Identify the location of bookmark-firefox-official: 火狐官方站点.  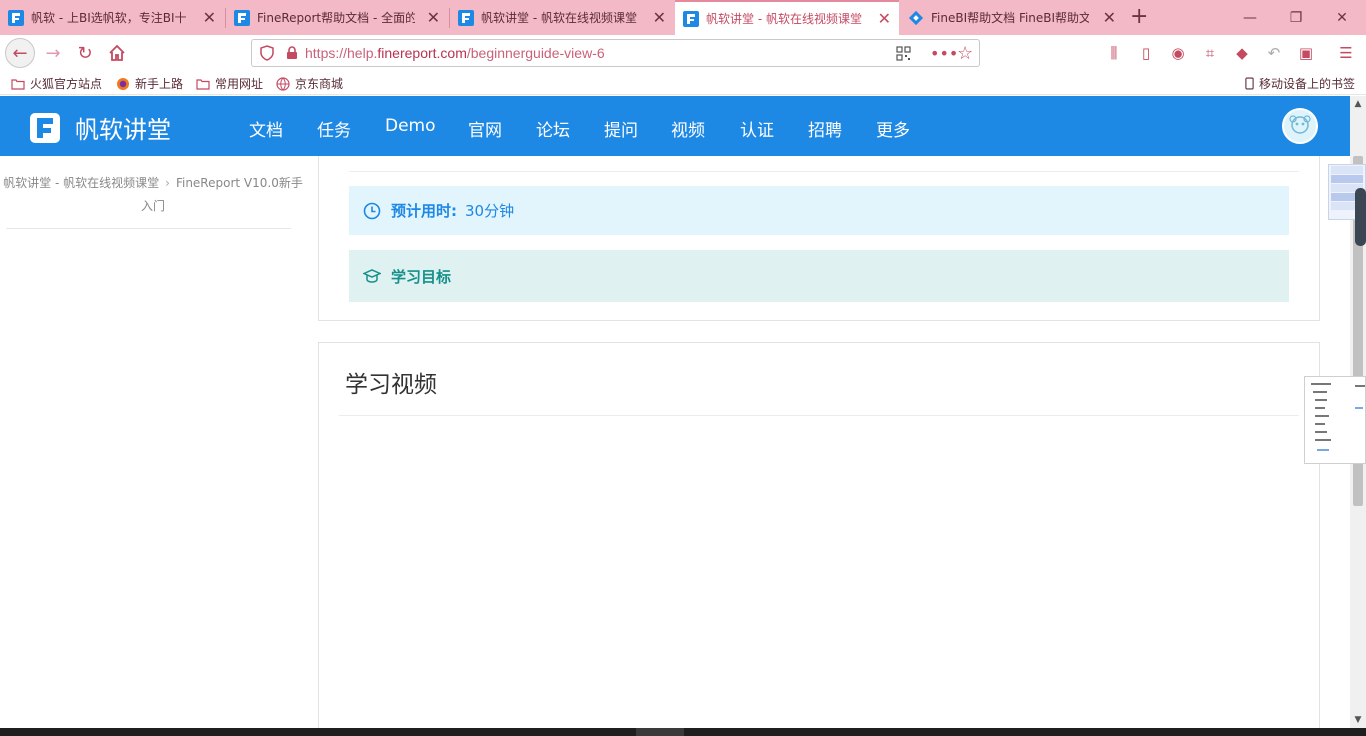
(56, 83).